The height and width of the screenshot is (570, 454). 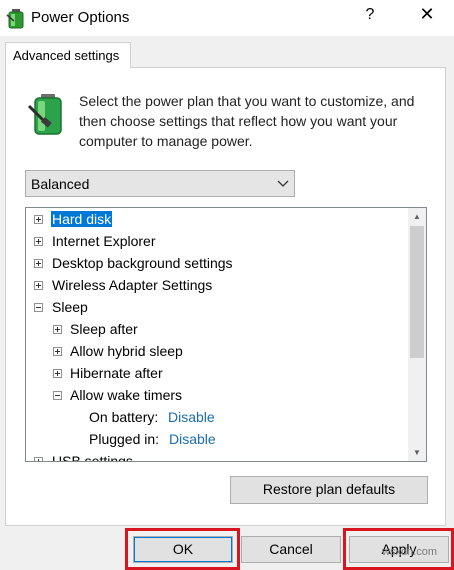 What do you see at coordinates (191, 417) in the screenshot?
I see `on-battery-value: Disable` at bounding box center [191, 417].